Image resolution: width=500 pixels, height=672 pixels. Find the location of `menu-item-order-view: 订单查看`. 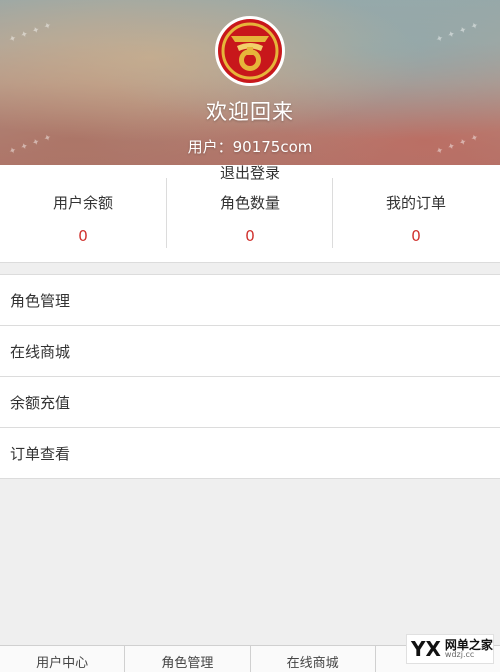

menu-item-order-view: 订单查看 is located at coordinates (250, 453).